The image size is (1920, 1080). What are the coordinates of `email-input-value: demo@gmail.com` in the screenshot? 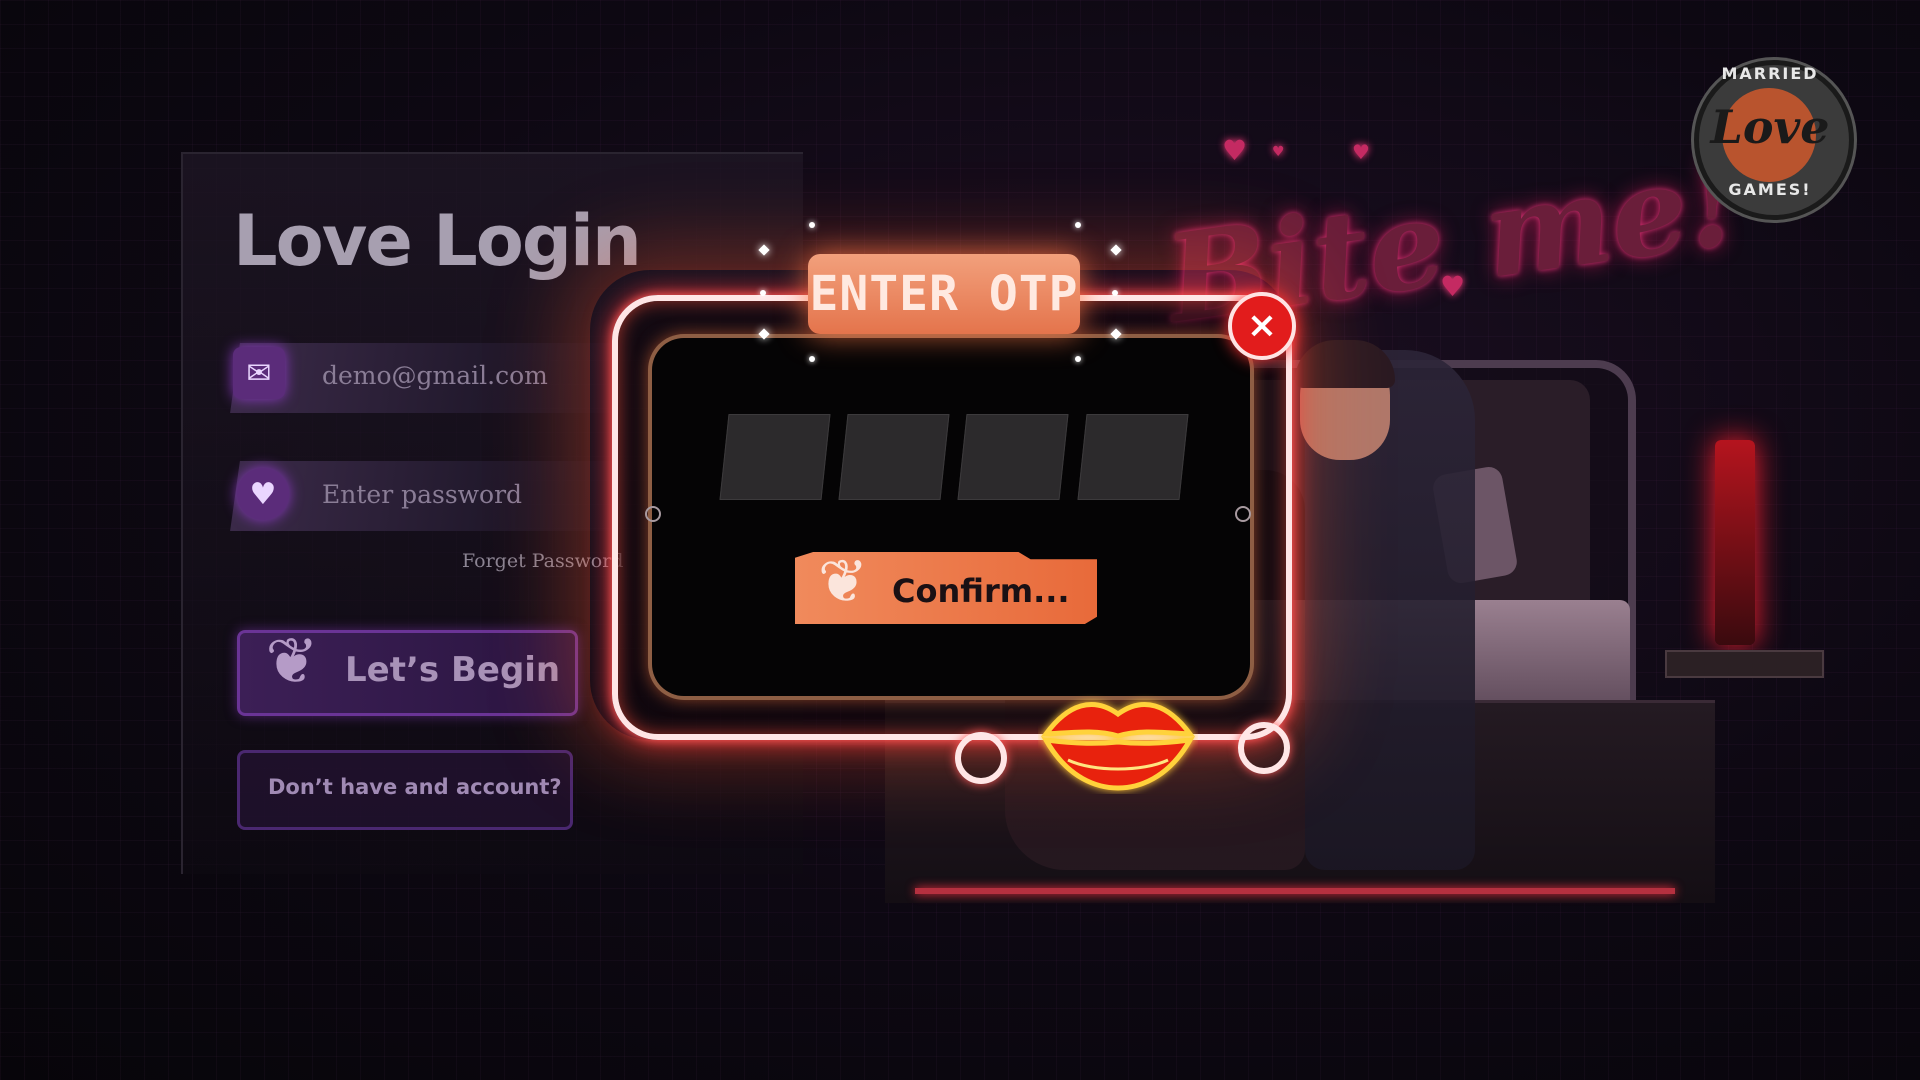 It's located at (435, 375).